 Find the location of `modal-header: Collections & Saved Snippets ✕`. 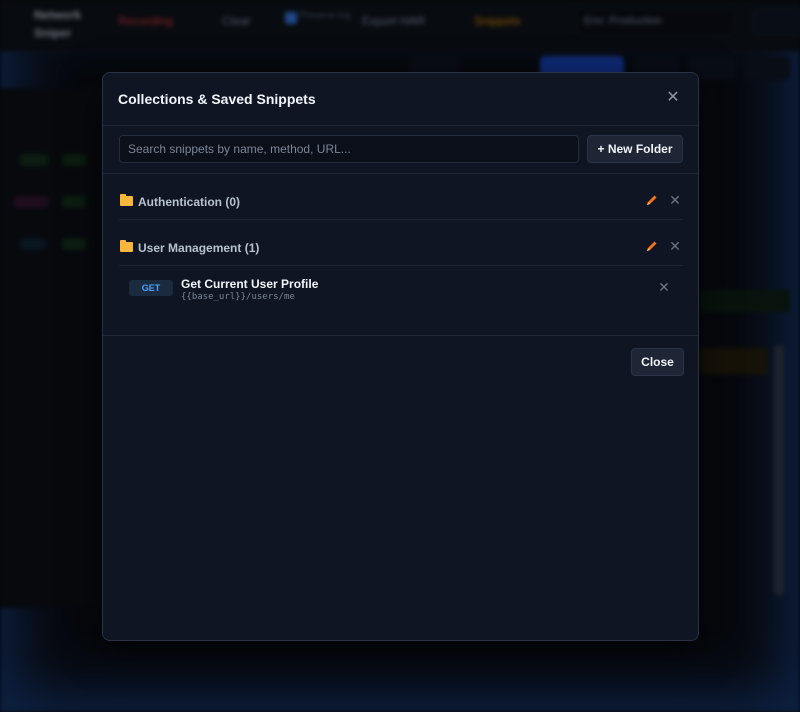

modal-header: Collections & Saved Snippets ✕ is located at coordinates (400, 99).